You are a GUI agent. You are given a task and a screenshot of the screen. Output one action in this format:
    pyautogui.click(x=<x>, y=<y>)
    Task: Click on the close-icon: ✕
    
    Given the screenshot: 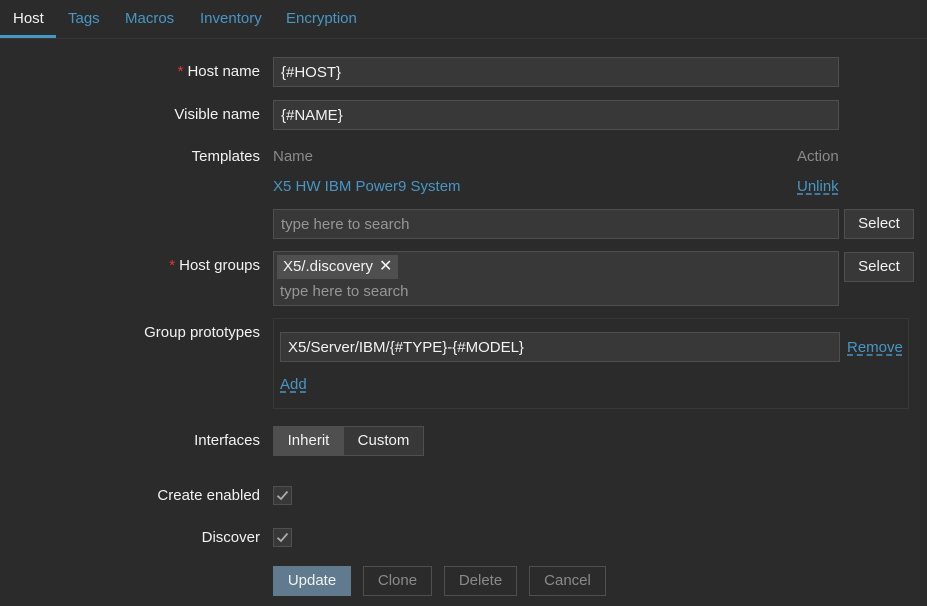 What is the action you would take?
    pyautogui.click(x=385, y=267)
    